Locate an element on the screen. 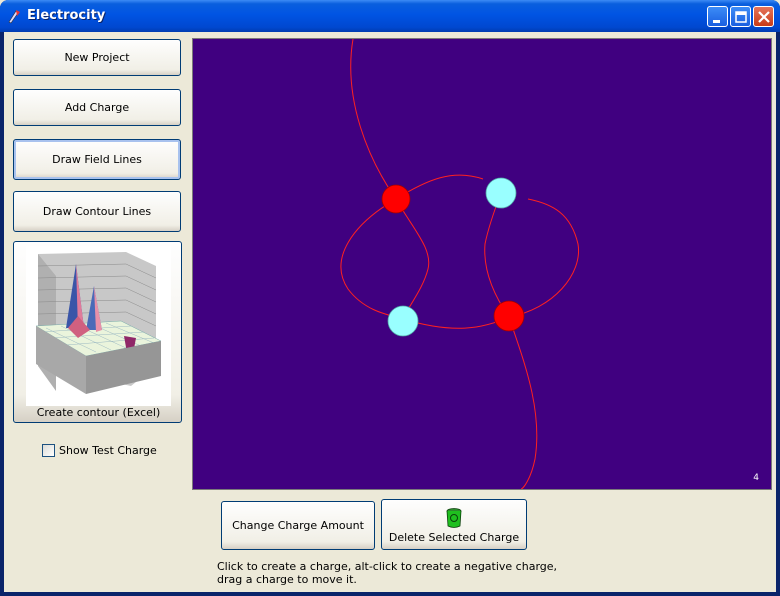  show-test-charge-label: Show Test Charge is located at coordinates (108, 450).